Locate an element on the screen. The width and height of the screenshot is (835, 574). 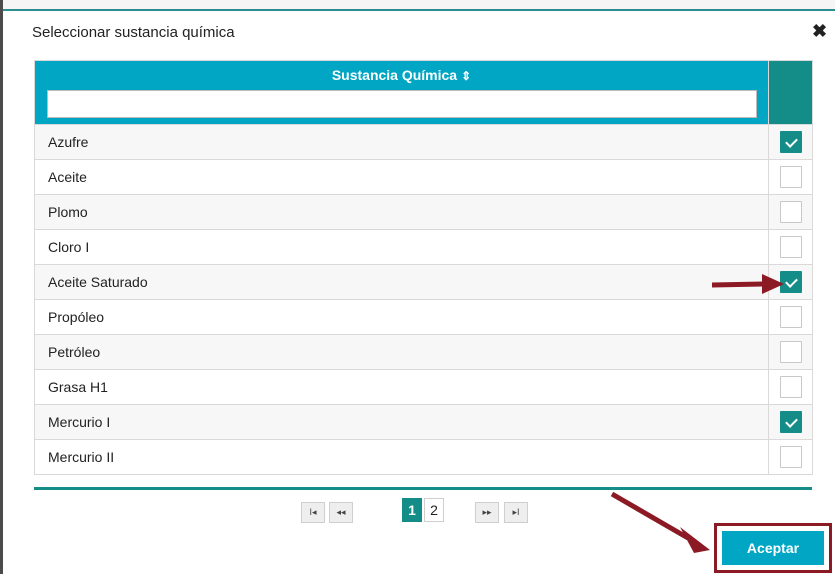
accept-highlight: Aceptar is located at coordinates (773, 548).